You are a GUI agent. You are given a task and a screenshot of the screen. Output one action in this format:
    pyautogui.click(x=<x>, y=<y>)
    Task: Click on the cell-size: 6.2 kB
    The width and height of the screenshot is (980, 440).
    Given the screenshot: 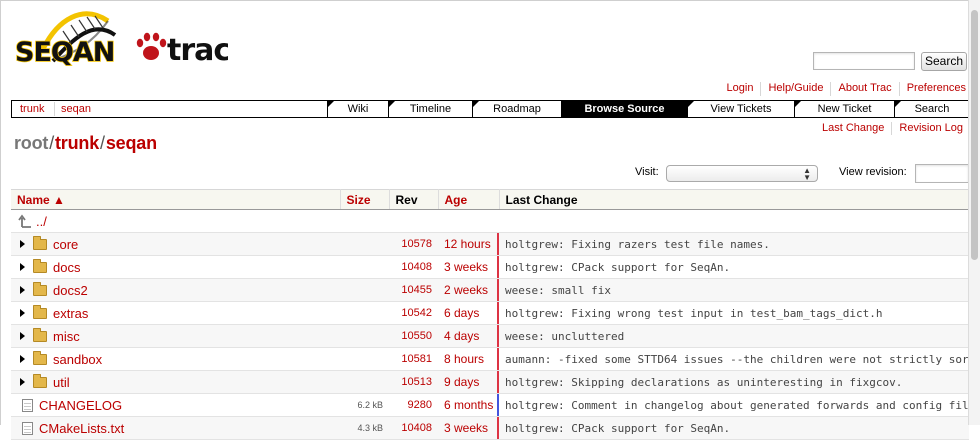 What is the action you would take?
    pyautogui.click(x=364, y=405)
    